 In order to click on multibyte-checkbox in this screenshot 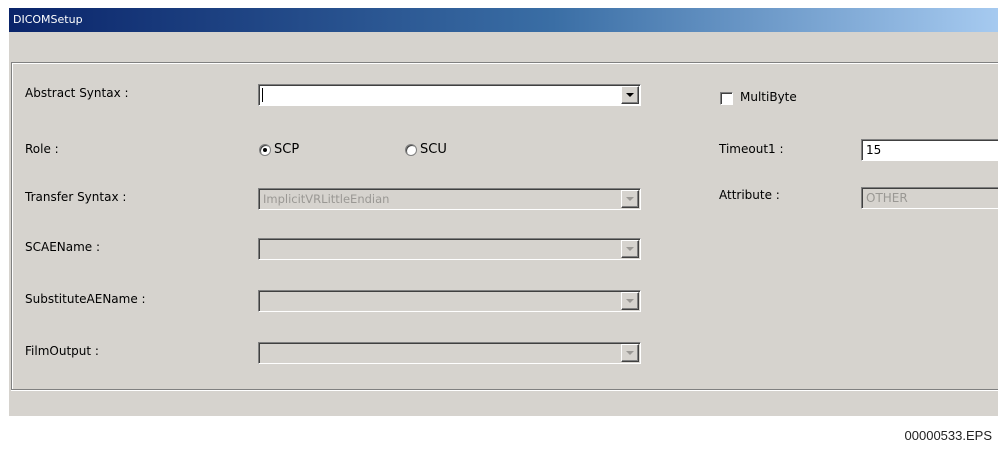, I will do `click(726, 98)`.